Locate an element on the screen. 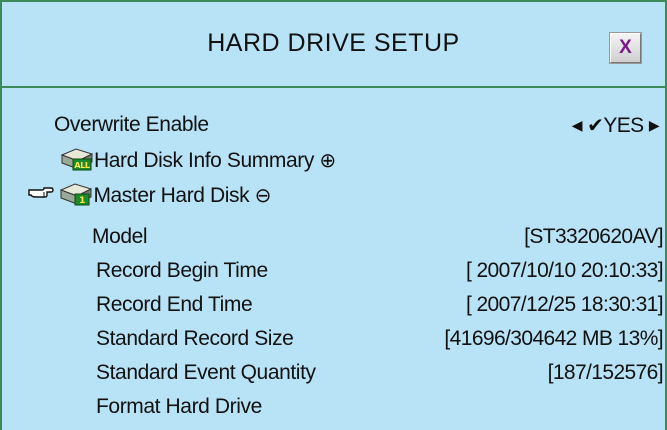 The height and width of the screenshot is (430, 667). format-hard-drive-item: Format Hard Drive is located at coordinates (179, 407).